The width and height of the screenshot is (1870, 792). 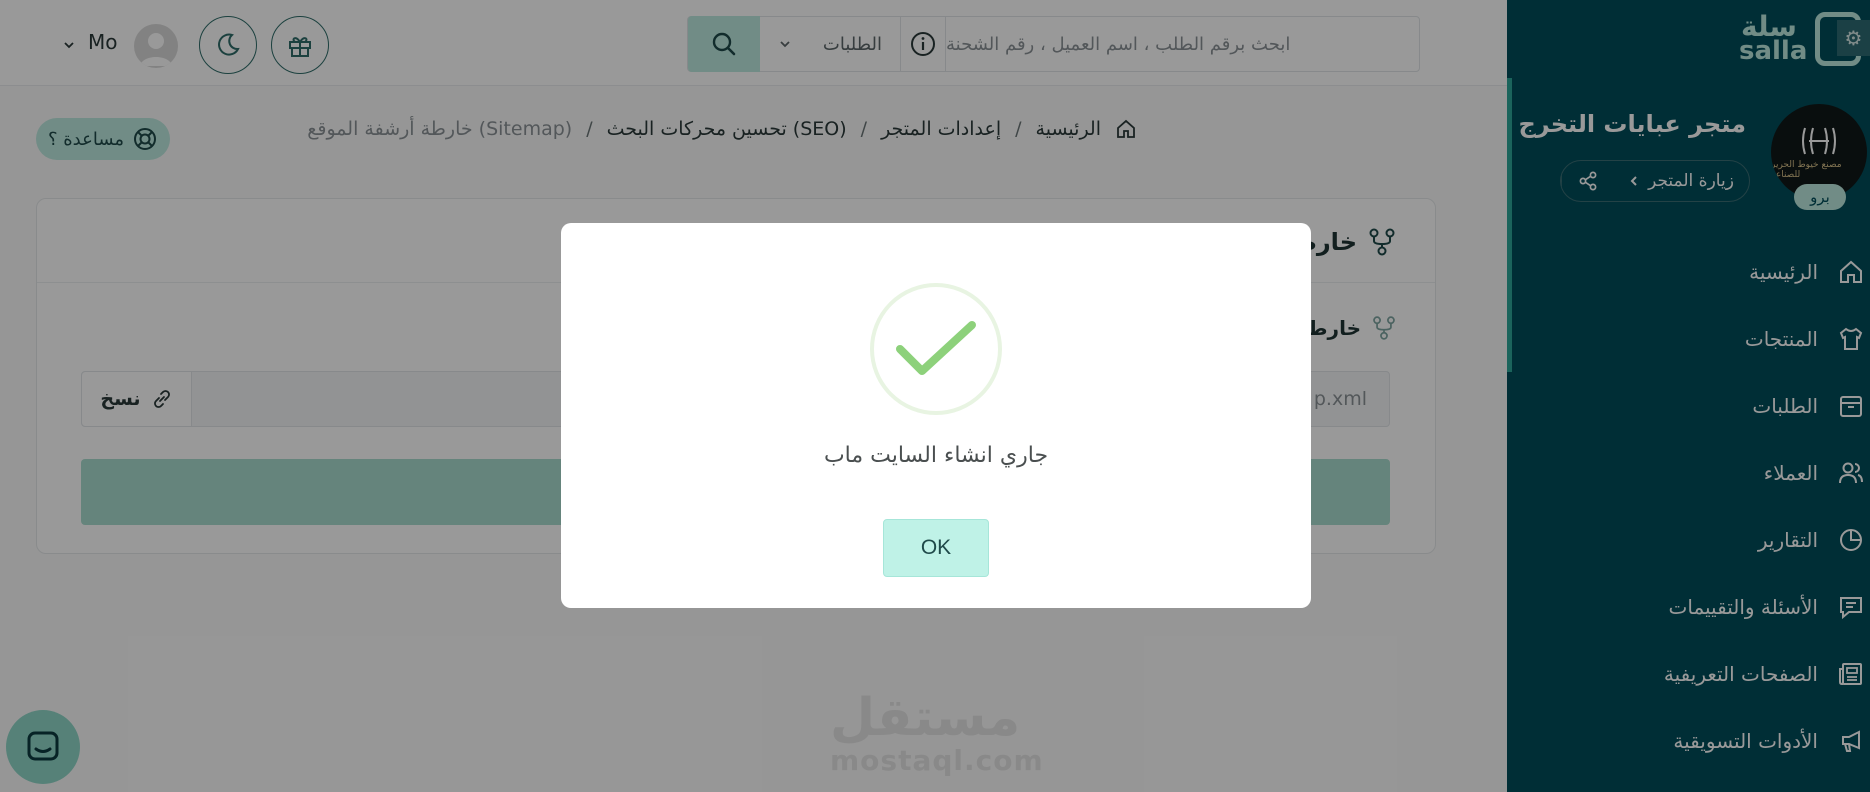 I want to click on checkmark-icon, so click(x=936, y=348).